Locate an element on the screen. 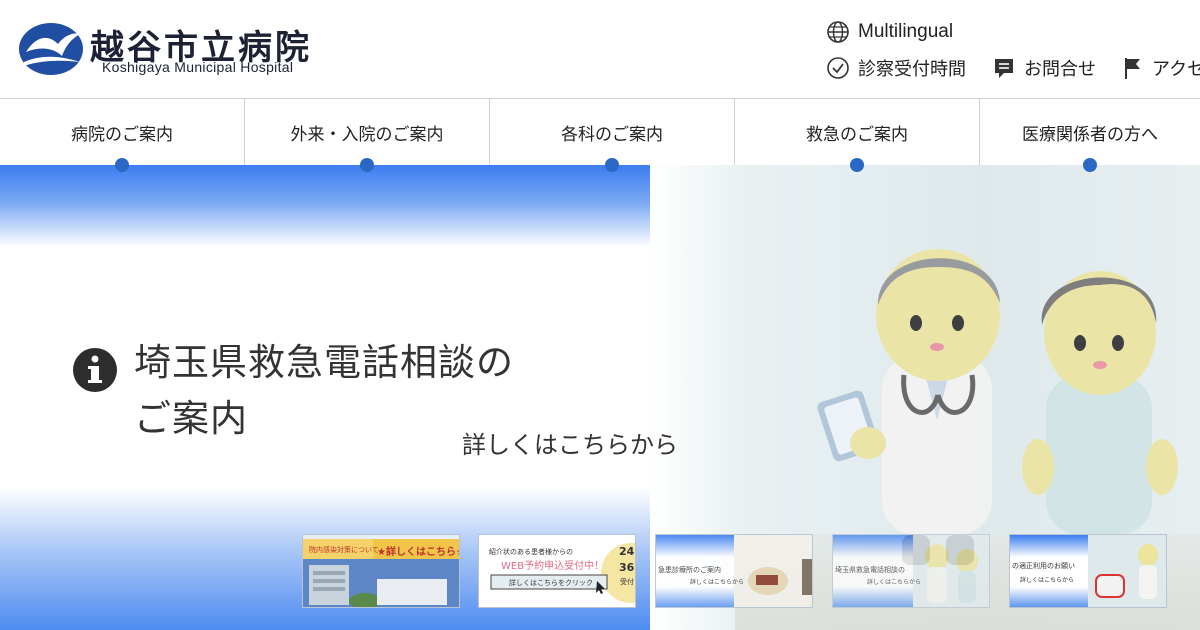 This screenshot has height=630, width=1200. flag-icon is located at coordinates (1132, 68).